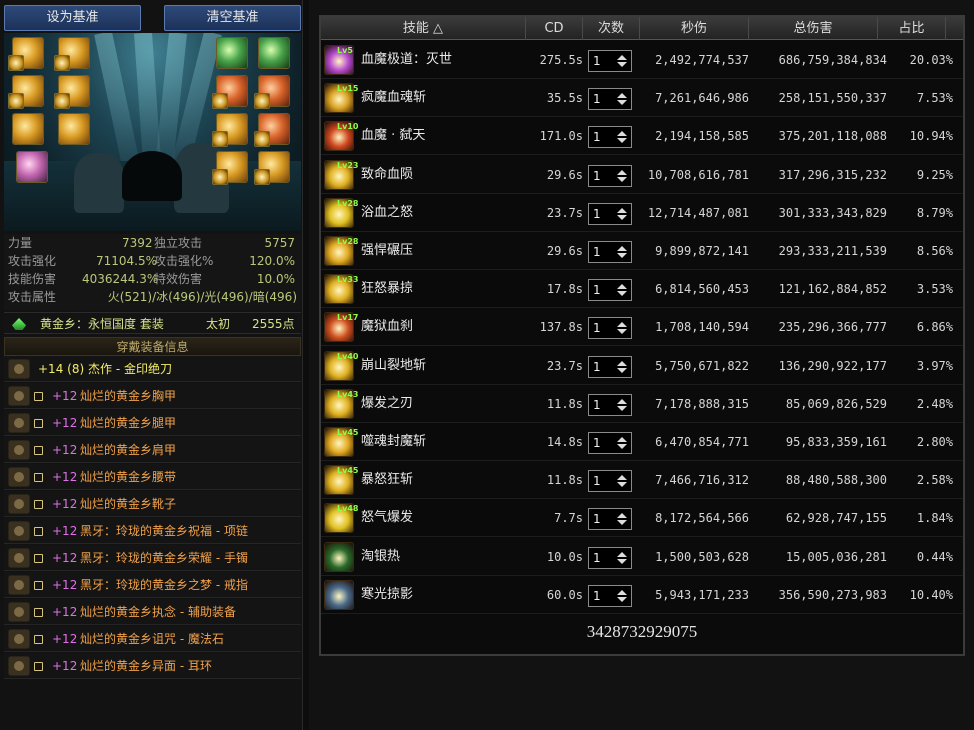  What do you see at coordinates (341, 480) in the screenshot?
I see `skill-icon: Lv45` at bounding box center [341, 480].